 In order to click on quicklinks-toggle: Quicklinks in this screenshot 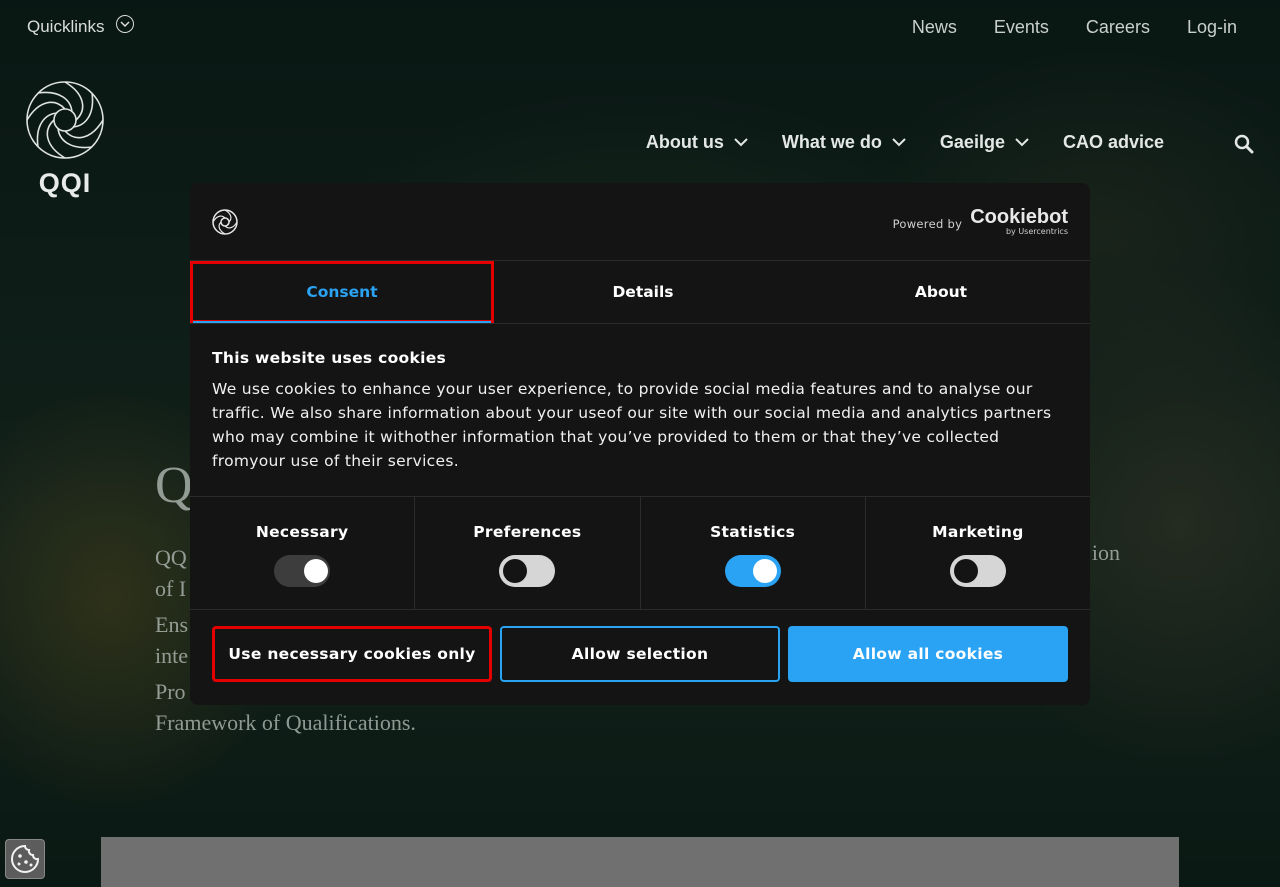, I will do `click(81, 26)`.